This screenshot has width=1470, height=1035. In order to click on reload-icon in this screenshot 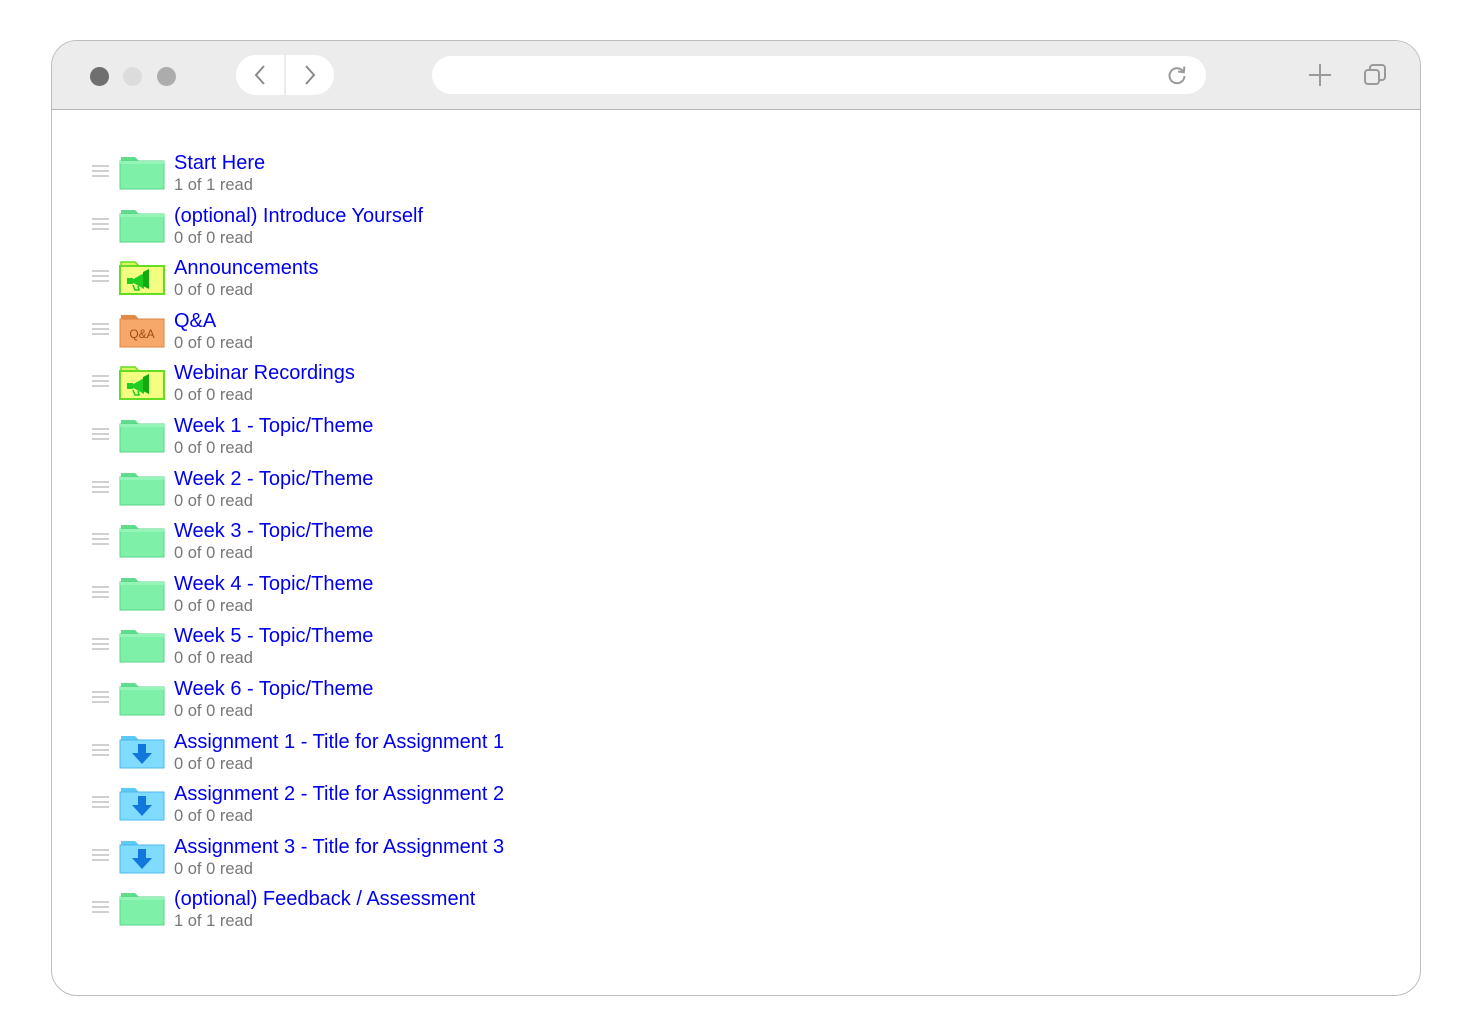, I will do `click(1177, 75)`.